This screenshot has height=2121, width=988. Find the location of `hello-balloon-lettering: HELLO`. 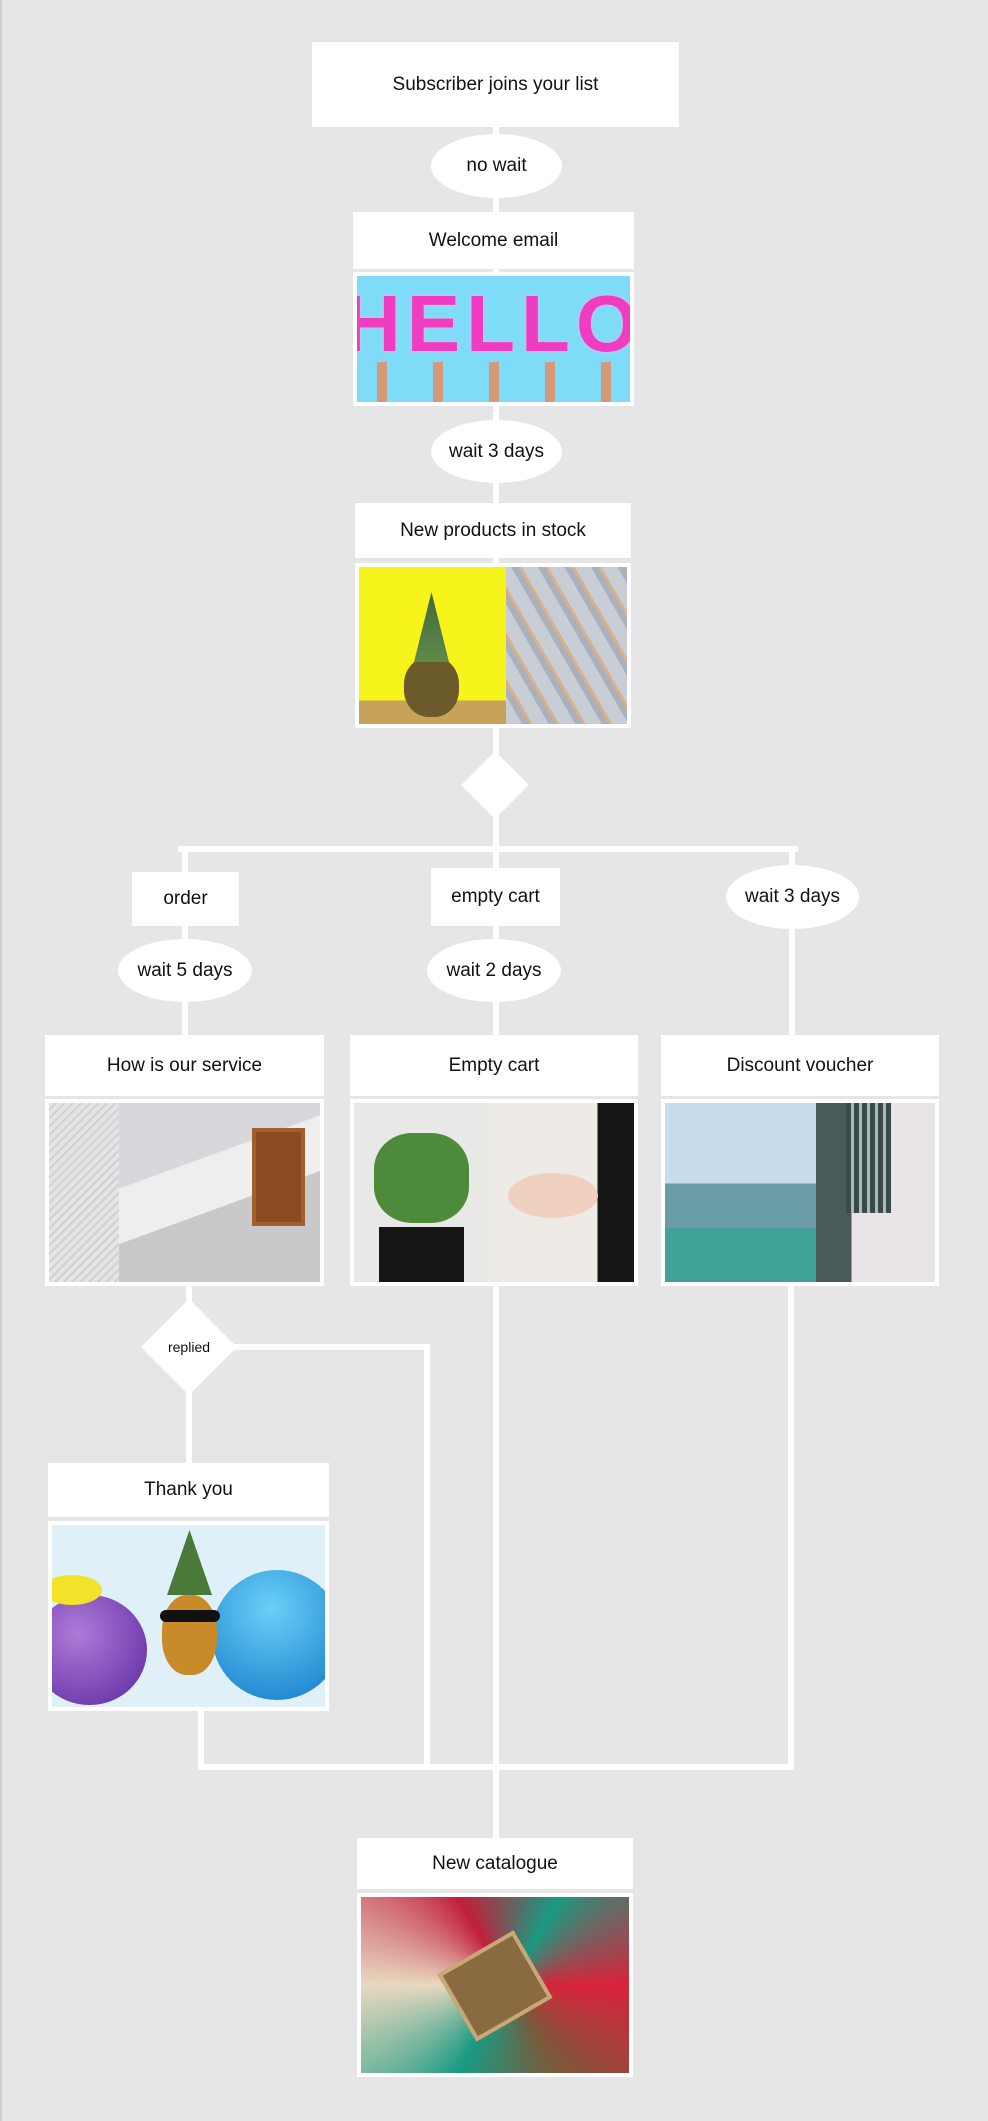

hello-balloon-lettering: HELLO is located at coordinates (493, 323).